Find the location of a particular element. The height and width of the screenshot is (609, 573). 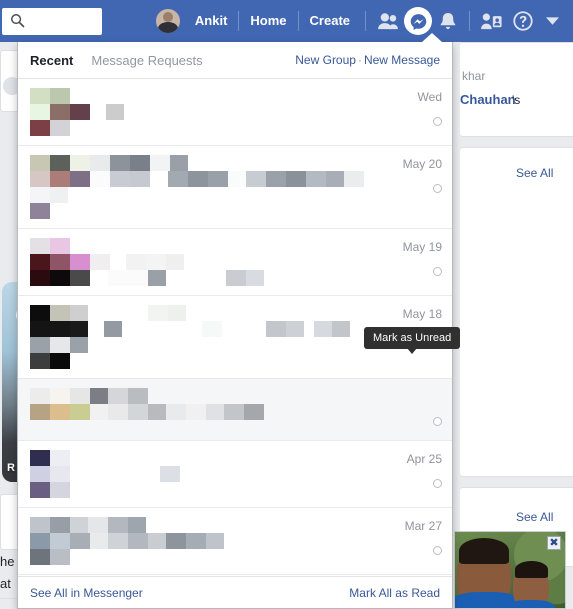

mark-all-as-read-link: Mark All as Read is located at coordinates (394, 593).